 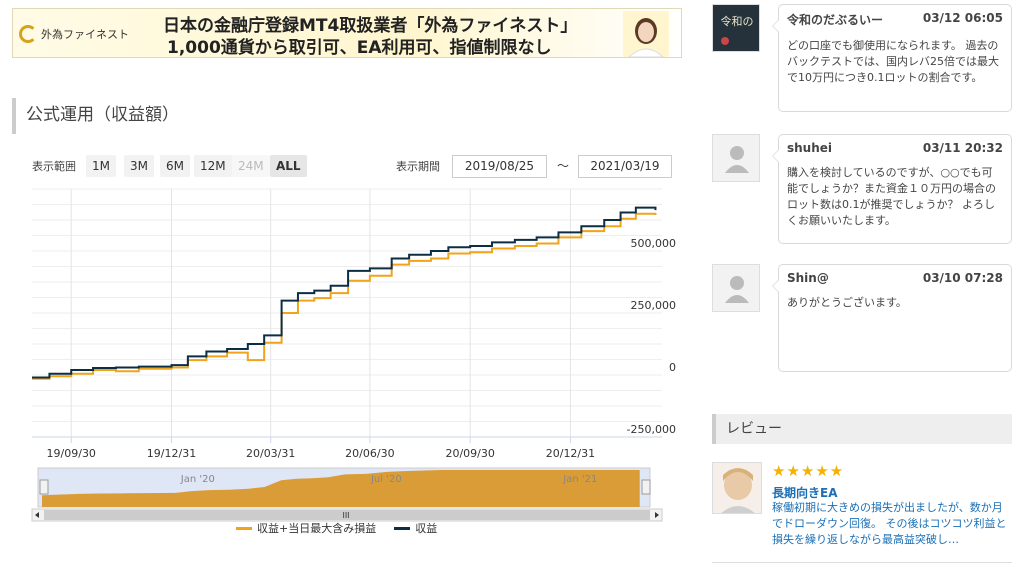 What do you see at coordinates (197, 479) in the screenshot?
I see `navigator-label: Jan '20` at bounding box center [197, 479].